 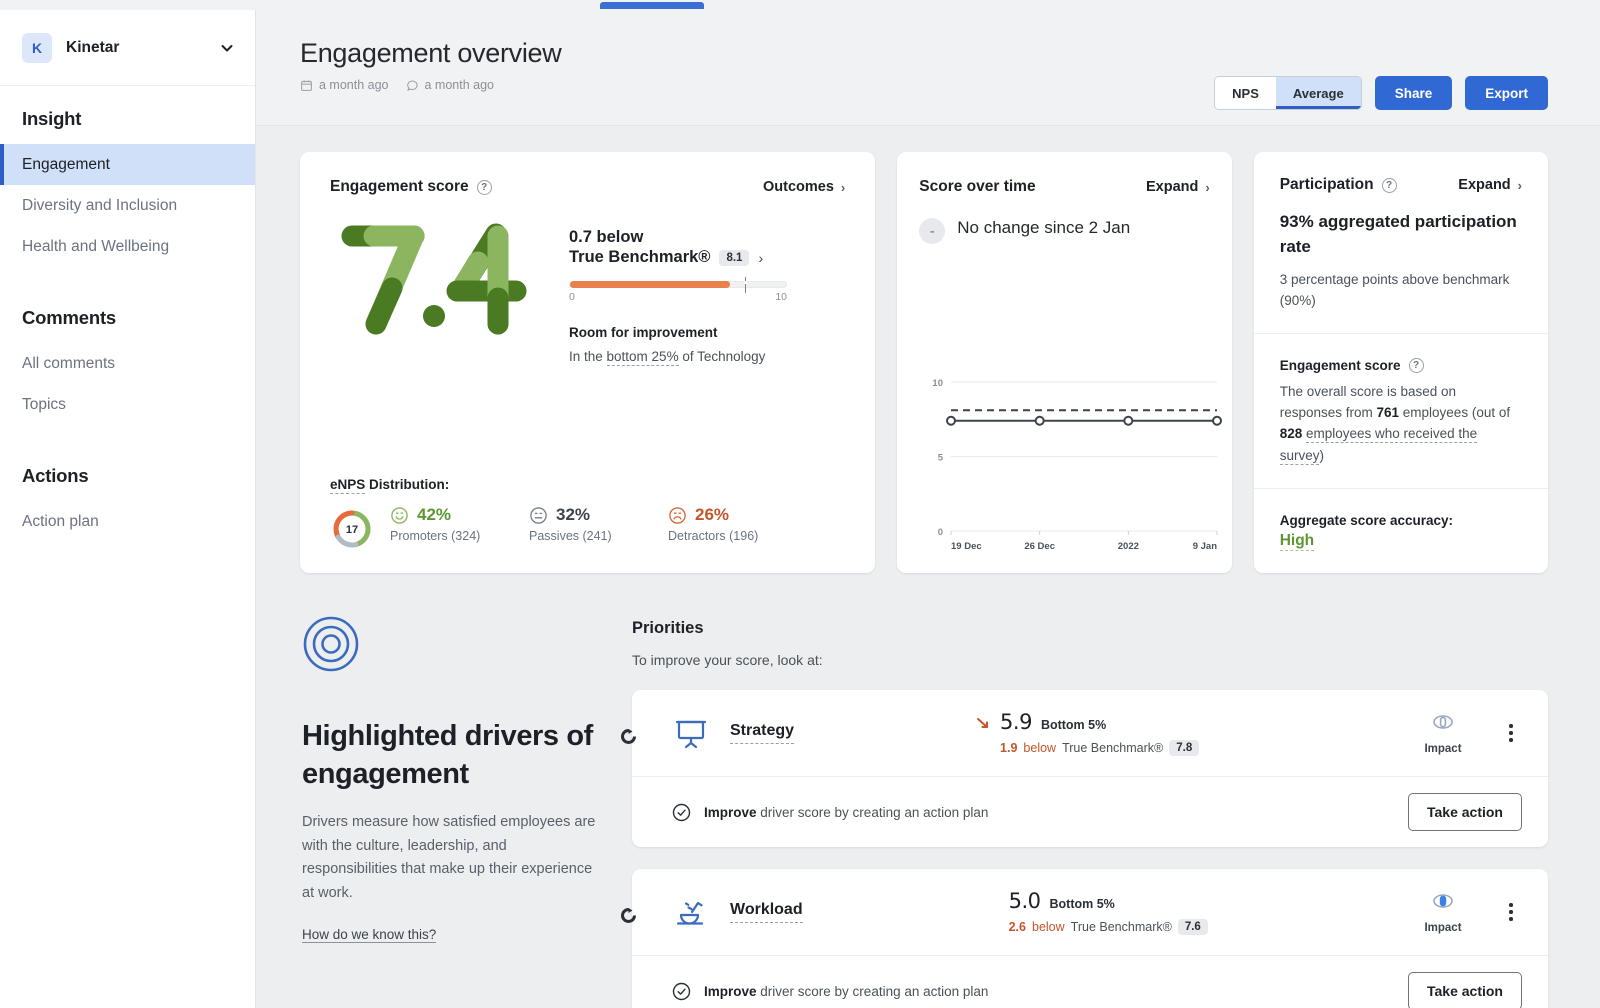 I want to click on impact-icon, so click(x=1443, y=721).